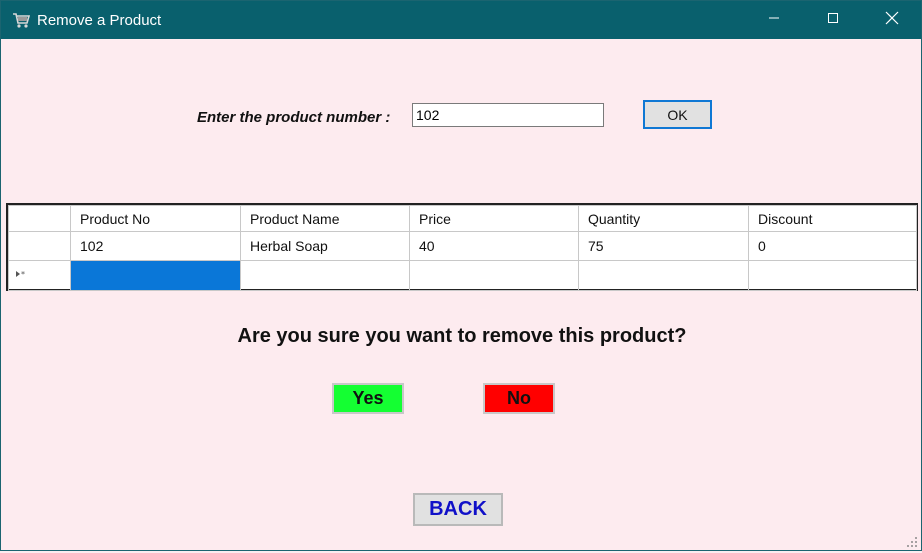 This screenshot has width=922, height=553. Describe the element at coordinates (461, 20) in the screenshot. I see `title-bar: Remove a Product` at that location.